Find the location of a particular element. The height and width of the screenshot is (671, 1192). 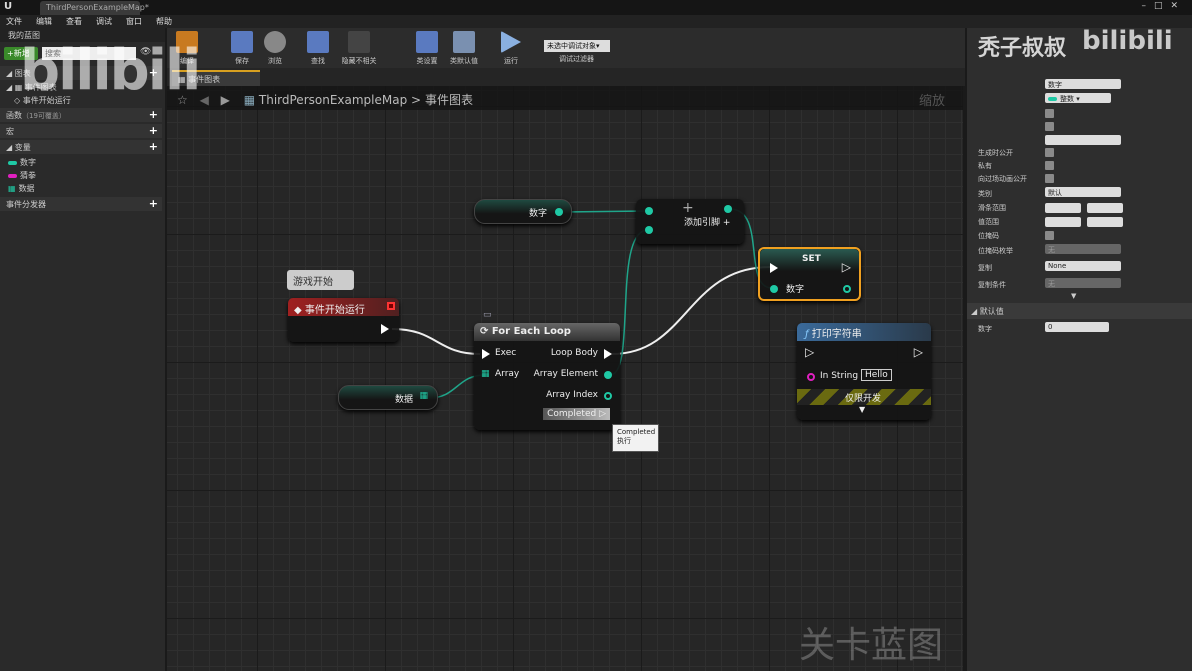

slider-min is located at coordinates (1063, 208).